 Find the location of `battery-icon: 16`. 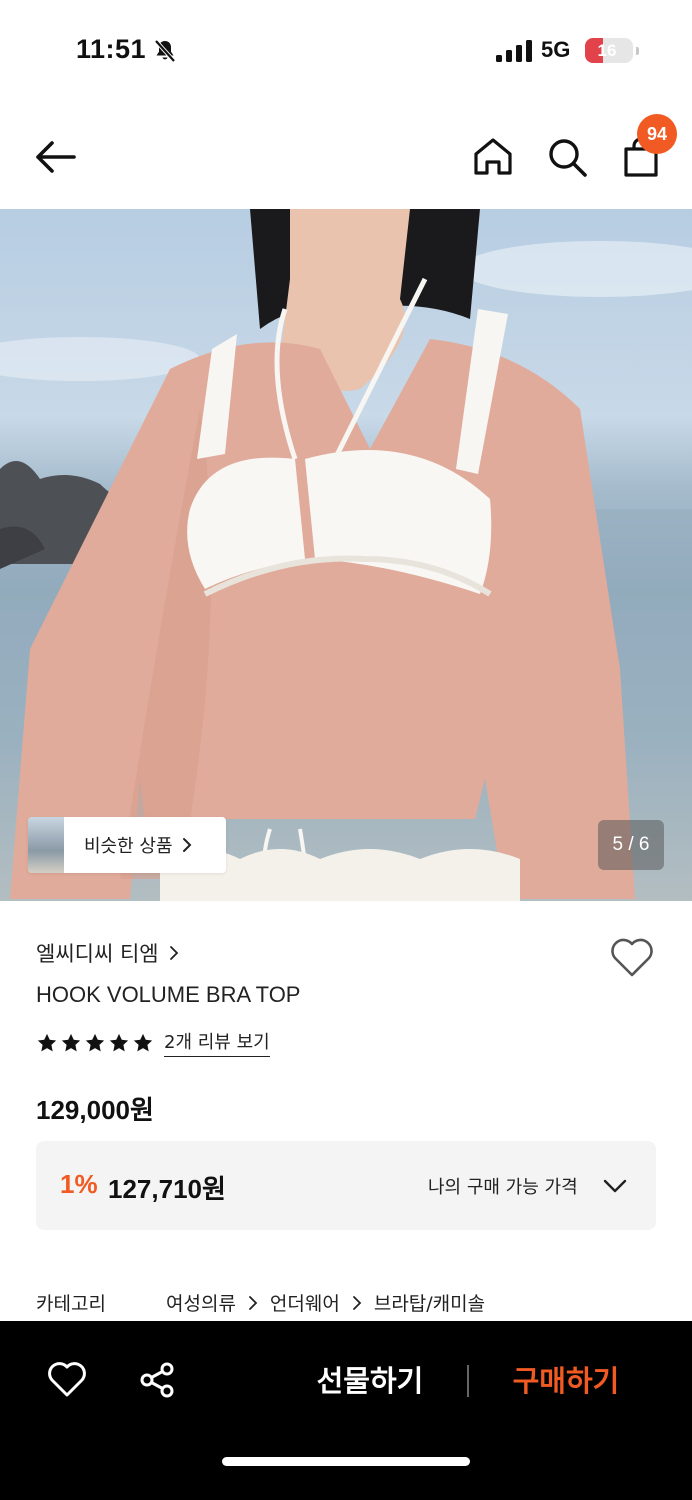

battery-icon: 16 is located at coordinates (612, 50).